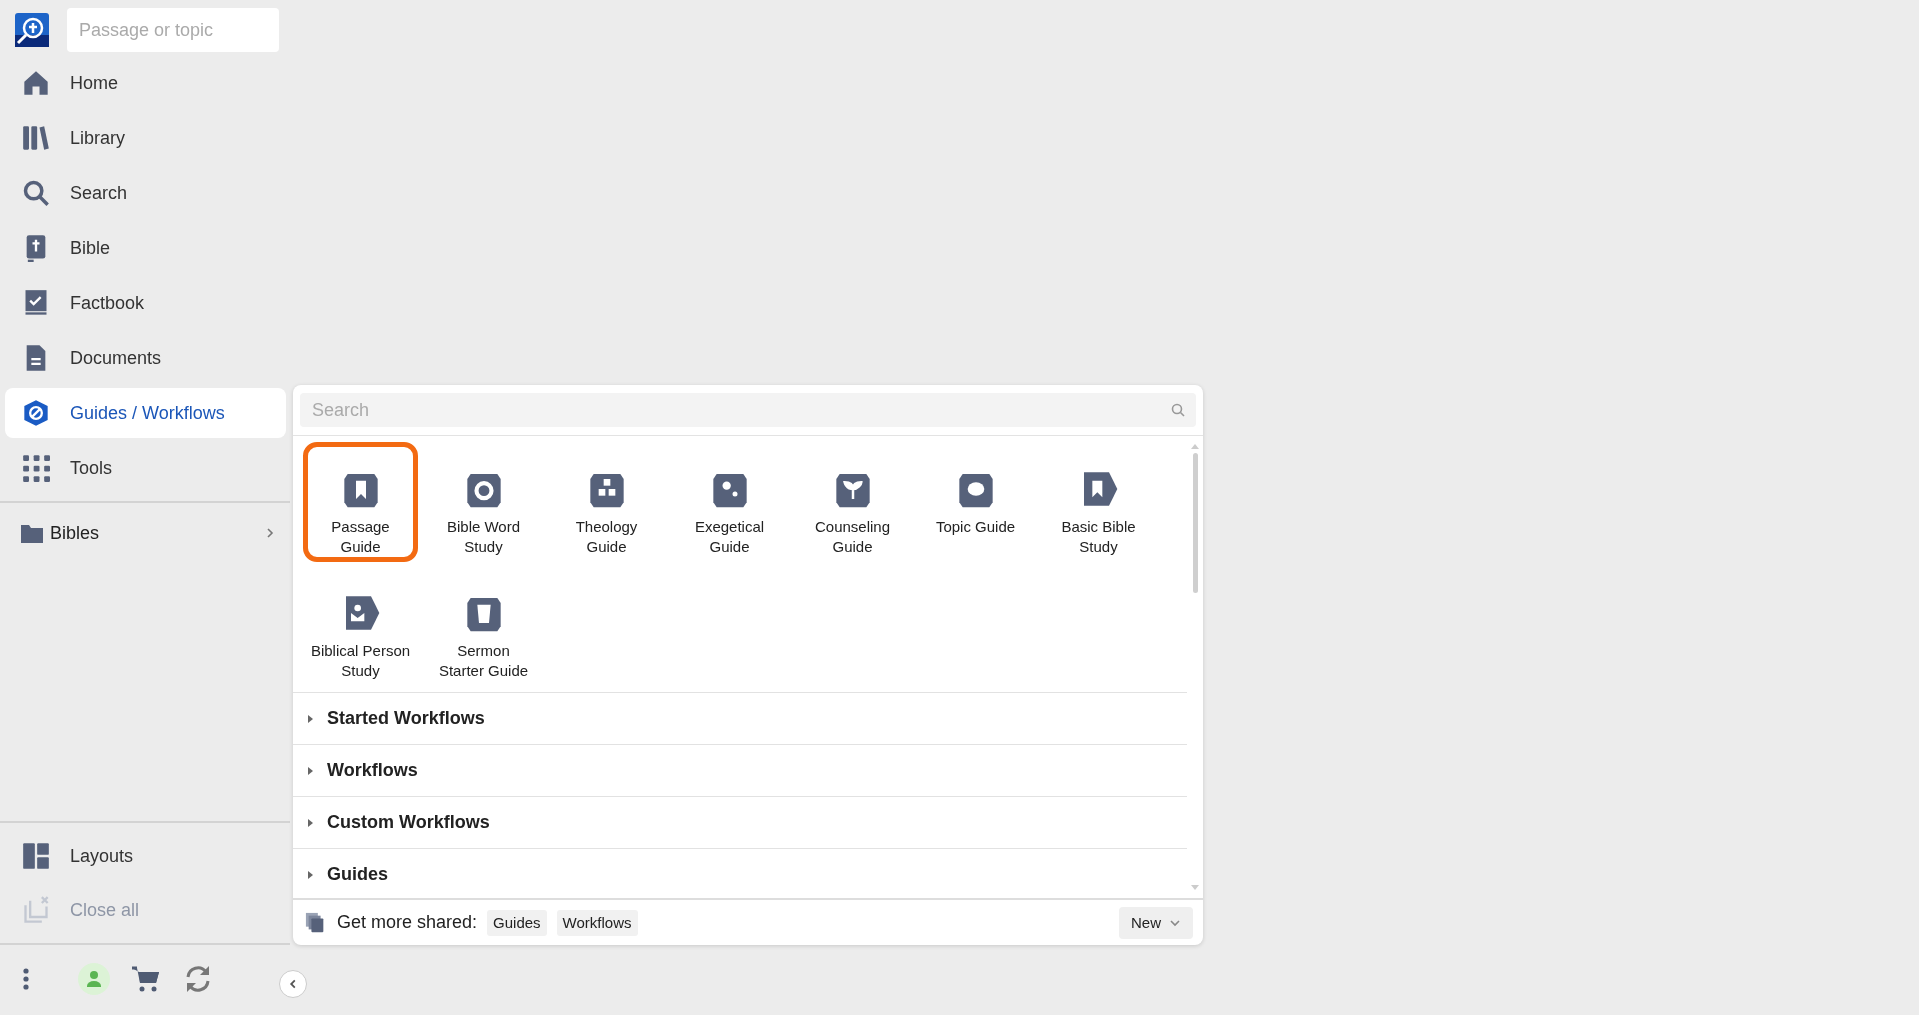 This screenshot has height=1015, width=1919. I want to click on guide-tile: Counseling Guide, so click(852, 502).